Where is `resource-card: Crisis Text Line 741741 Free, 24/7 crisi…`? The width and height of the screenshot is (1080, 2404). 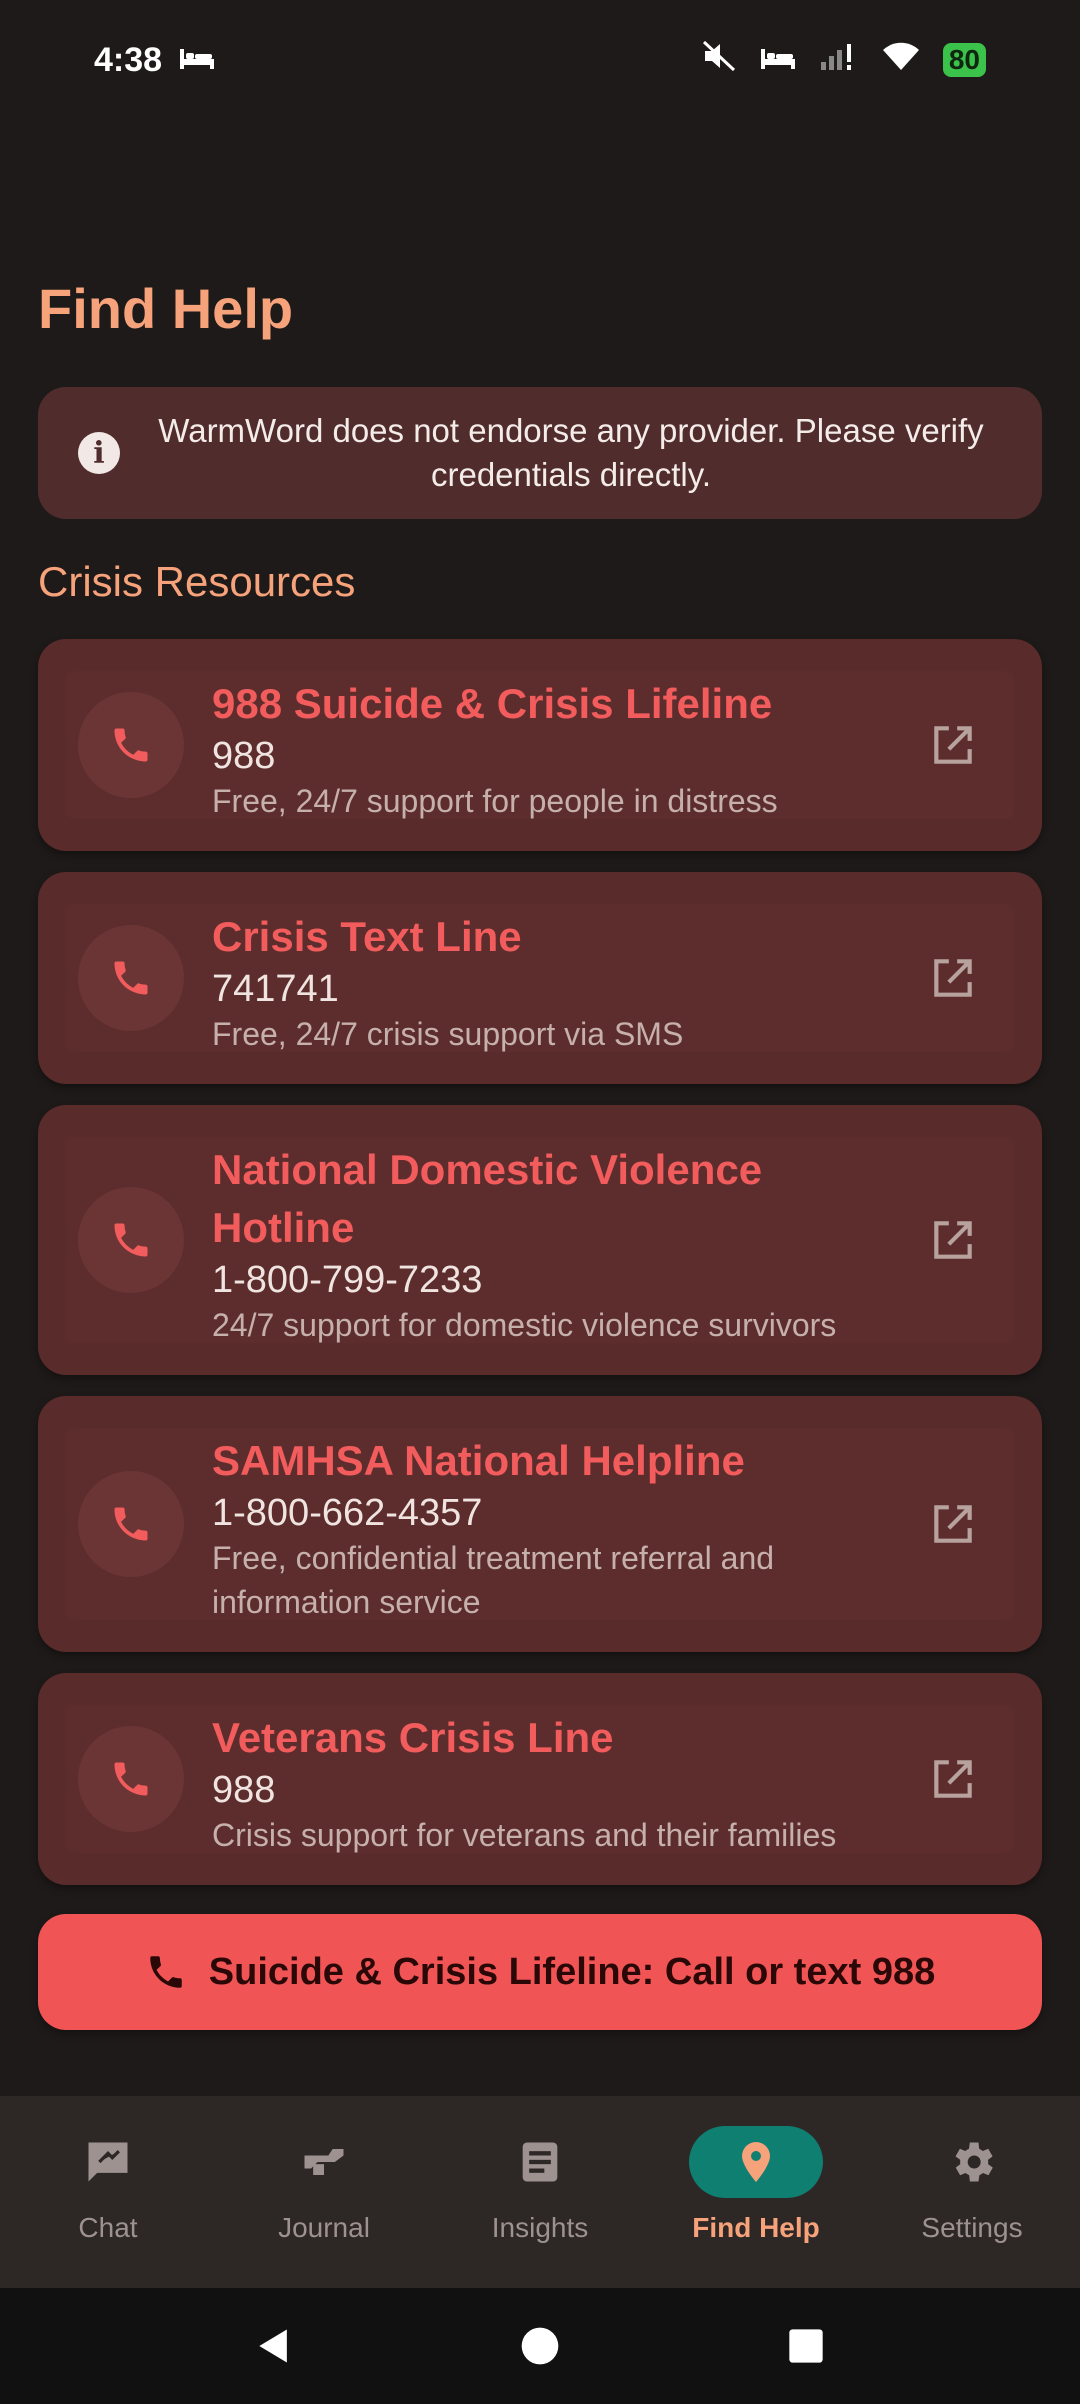
resource-card: Crisis Text Line 741741 Free, 24/7 crisi… is located at coordinates (540, 978).